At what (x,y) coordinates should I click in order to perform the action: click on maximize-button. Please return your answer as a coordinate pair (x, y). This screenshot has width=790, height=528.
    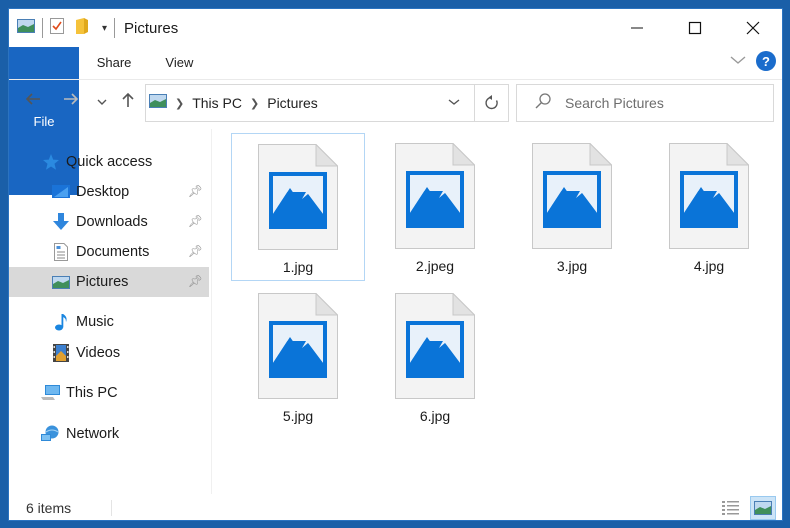
    Looking at the image, I should click on (695, 28).